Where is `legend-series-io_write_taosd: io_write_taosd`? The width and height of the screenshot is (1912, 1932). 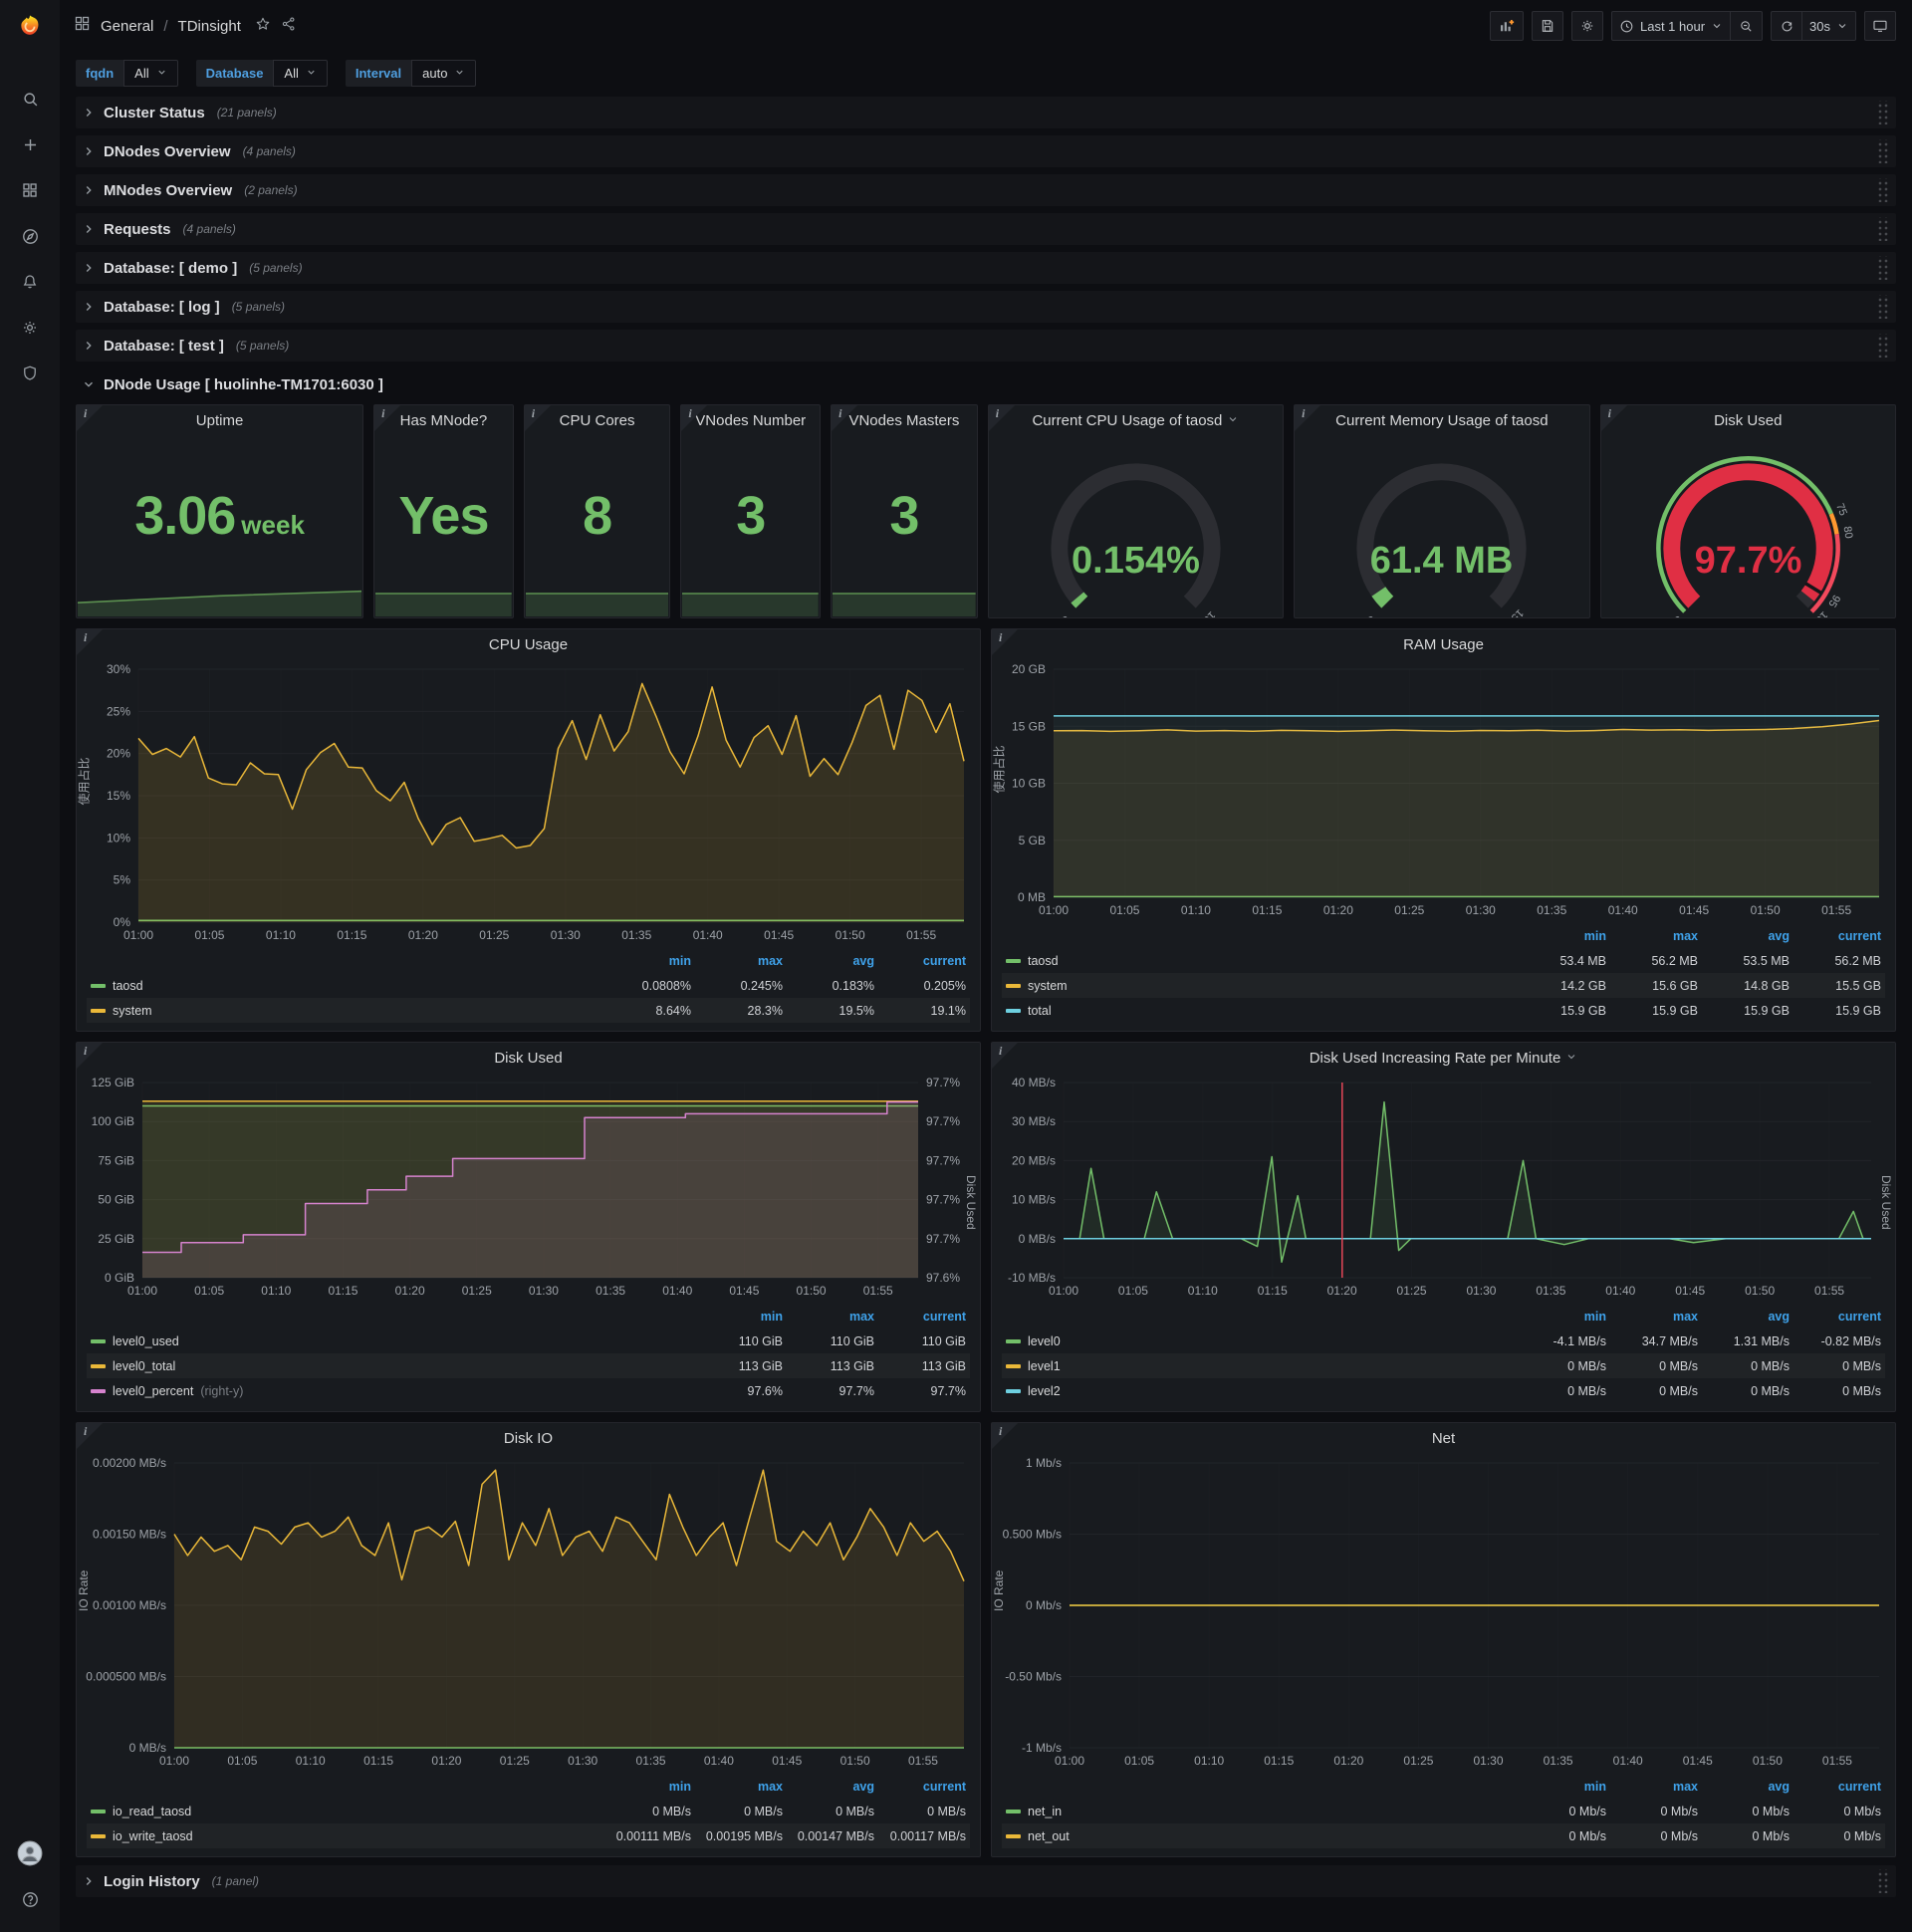 legend-series-io_write_taosd: io_write_taosd is located at coordinates (345, 1836).